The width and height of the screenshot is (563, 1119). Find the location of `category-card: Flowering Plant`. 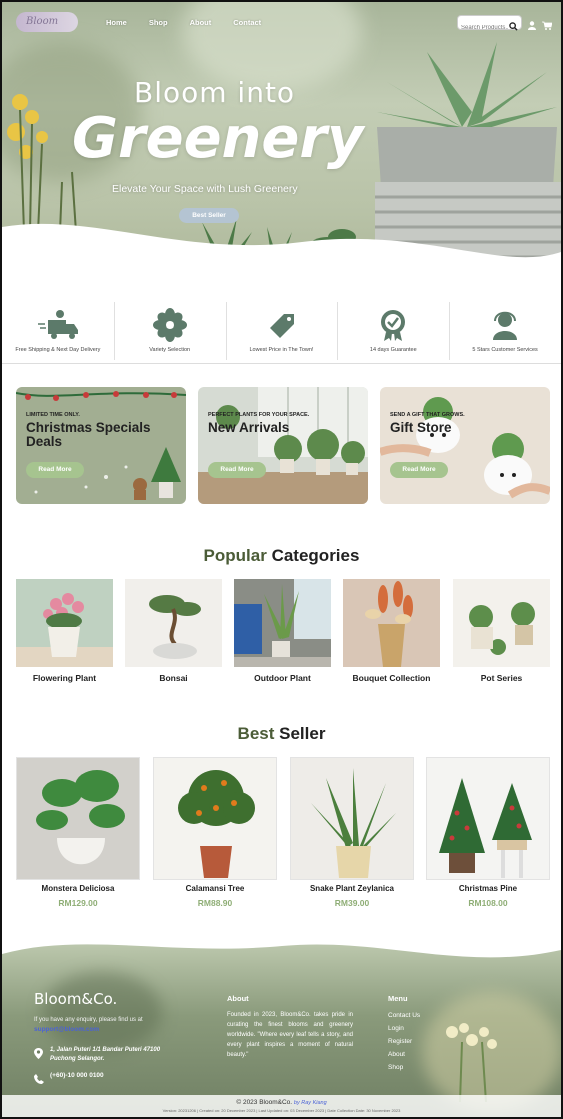

category-card: Flowering Plant is located at coordinates (64, 631).